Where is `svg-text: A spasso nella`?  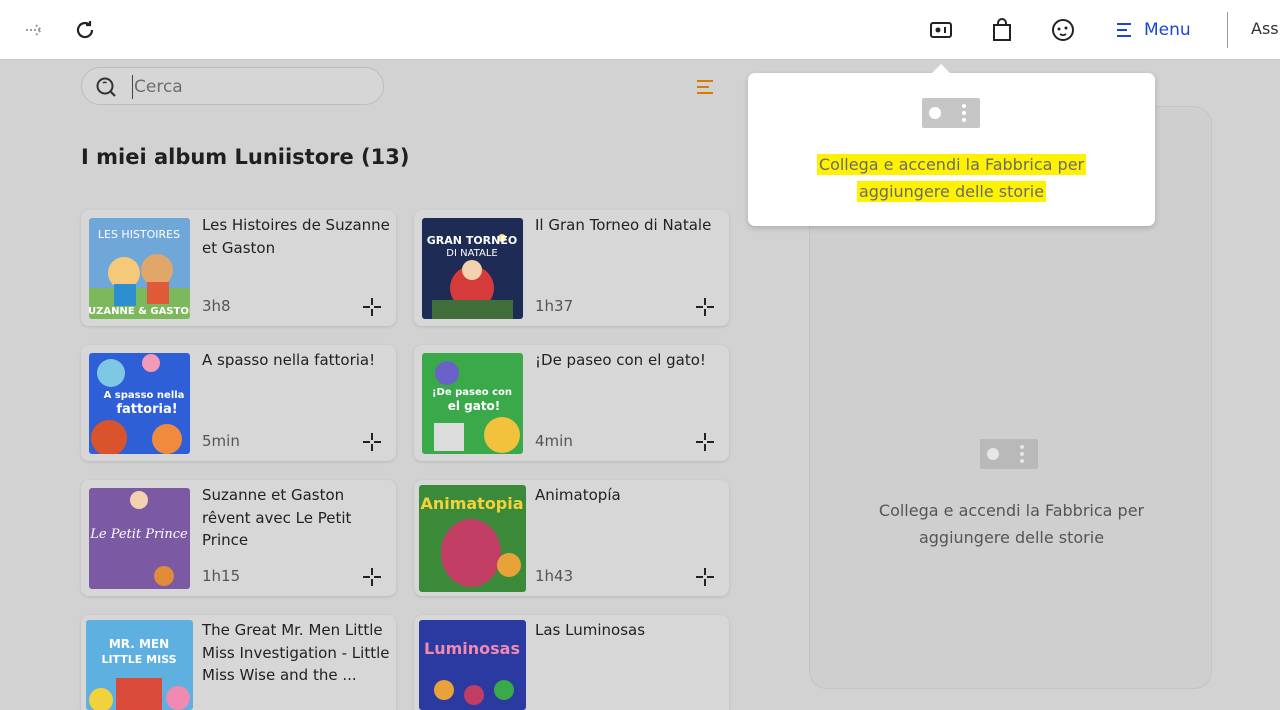
svg-text: A spasso nella is located at coordinates (144, 395).